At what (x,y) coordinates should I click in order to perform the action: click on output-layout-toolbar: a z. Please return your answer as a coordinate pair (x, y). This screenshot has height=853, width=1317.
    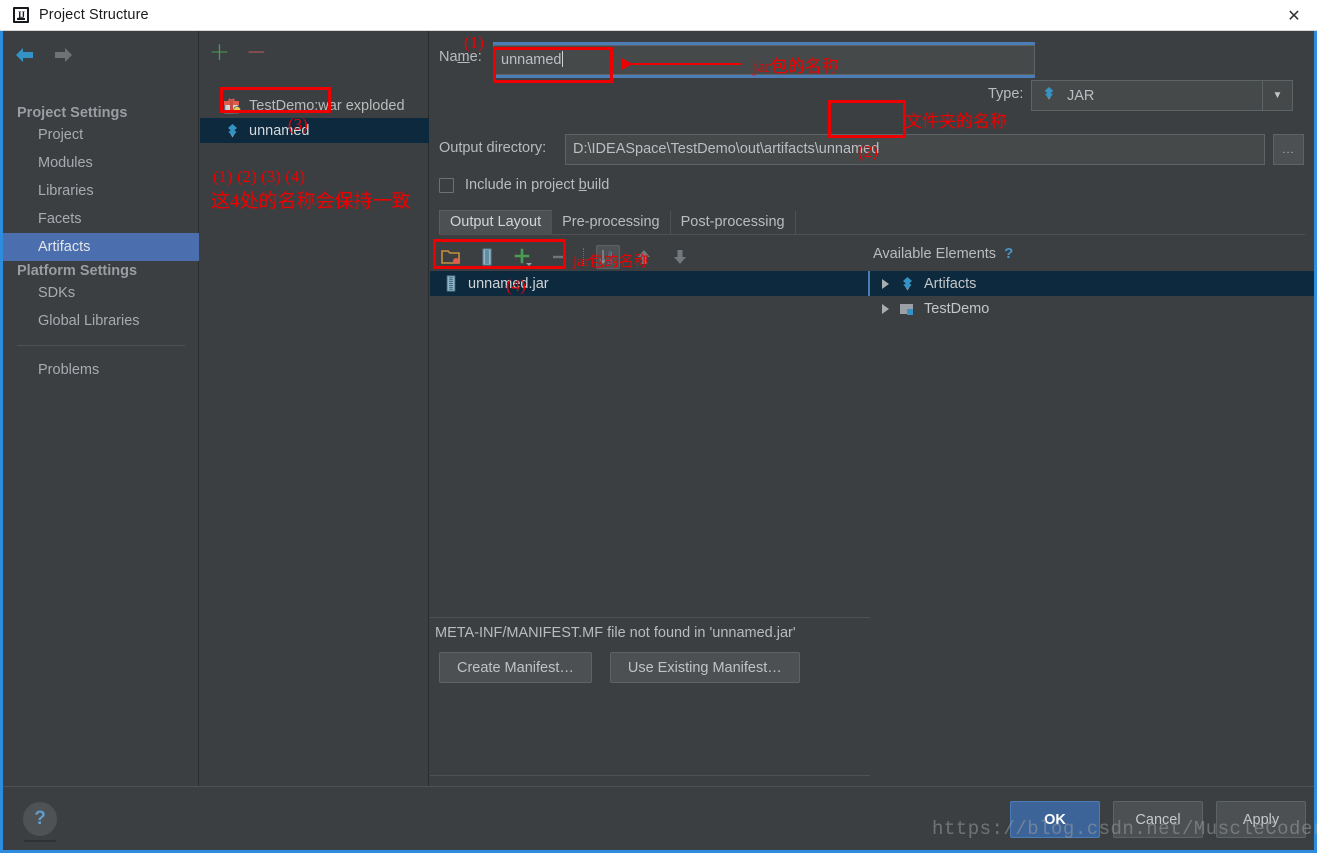
    Looking at the image, I should click on (563, 256).